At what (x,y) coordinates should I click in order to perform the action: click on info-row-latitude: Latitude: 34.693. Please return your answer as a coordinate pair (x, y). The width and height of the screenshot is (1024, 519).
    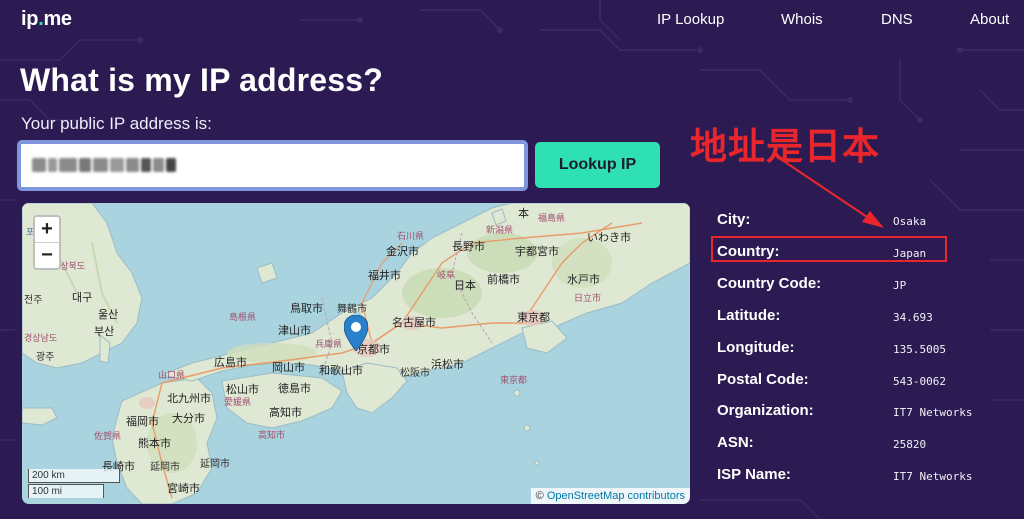
    Looking at the image, I should click on (867, 317).